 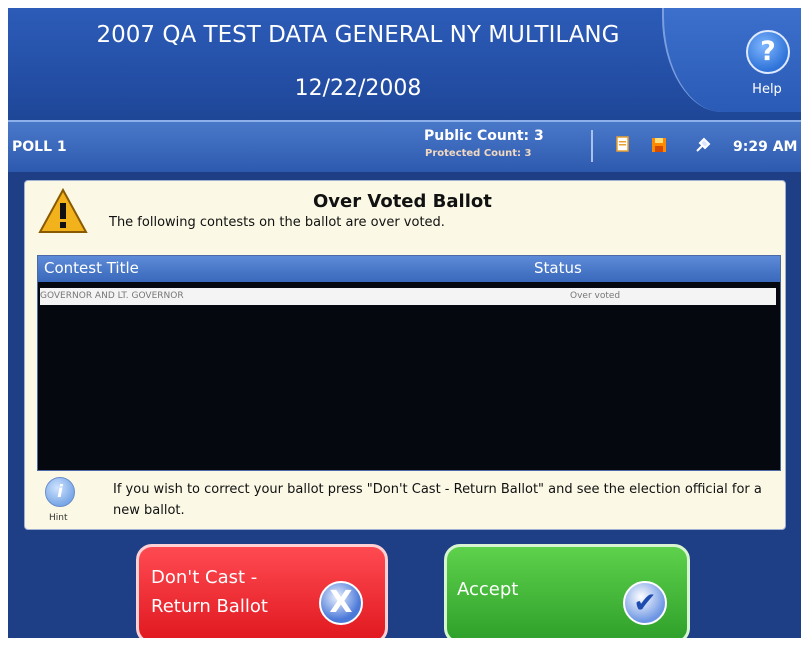 I want to click on poll-label: POLL 1, so click(x=39, y=147).